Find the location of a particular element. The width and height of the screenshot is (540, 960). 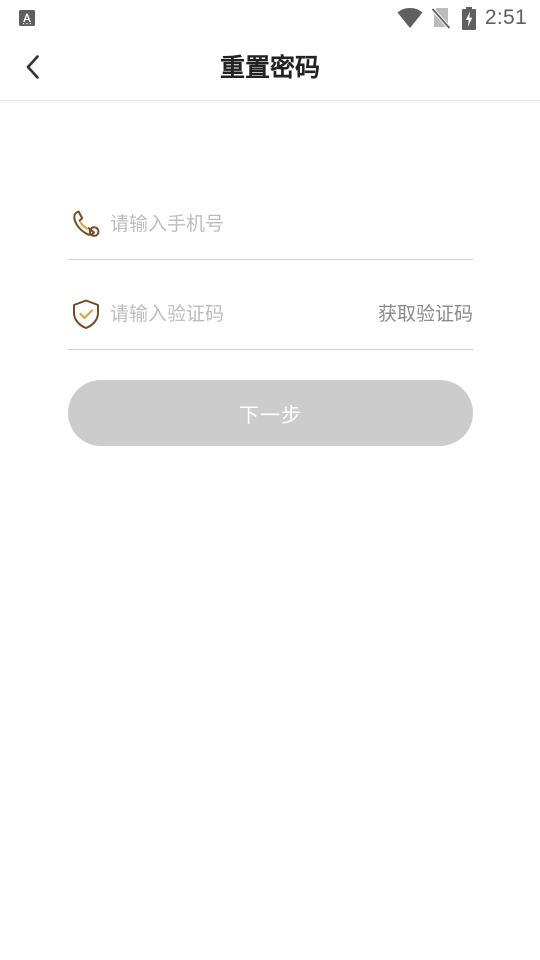

code-field-row: 获取验证码 is located at coordinates (270, 320).